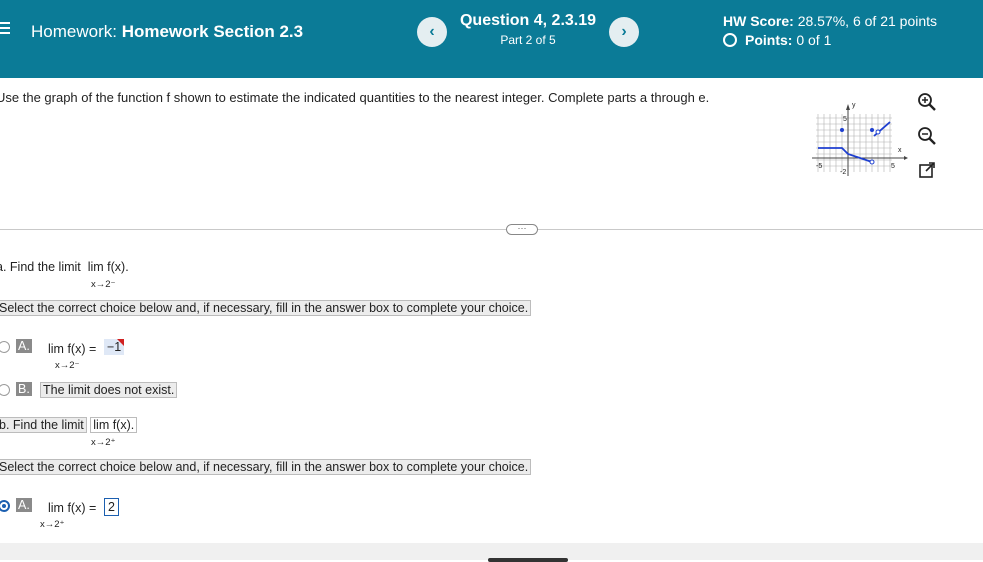  I want to click on part-b-prompt-highlight: b. Find the limit, so click(43, 425).